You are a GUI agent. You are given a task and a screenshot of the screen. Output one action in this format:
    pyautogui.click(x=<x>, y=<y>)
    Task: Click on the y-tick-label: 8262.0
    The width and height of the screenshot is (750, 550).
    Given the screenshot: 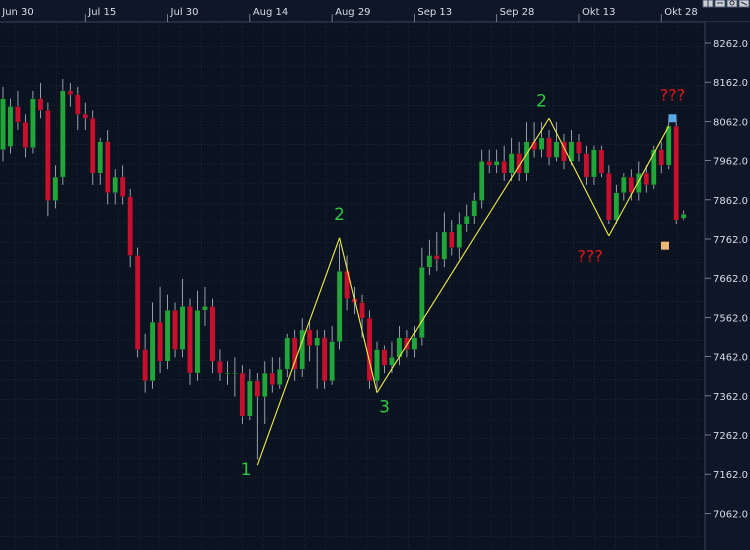 What is the action you would take?
    pyautogui.click(x=730, y=44)
    